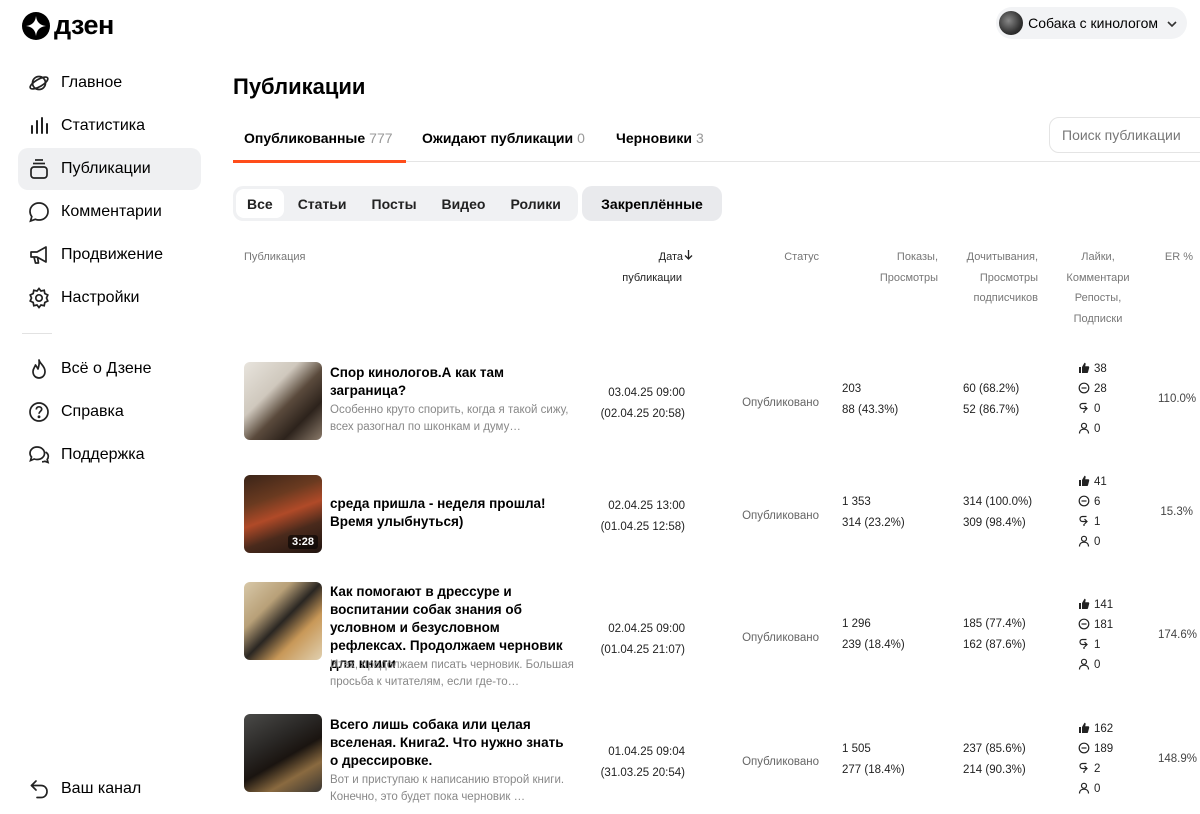 The width and height of the screenshot is (1200, 814). Describe the element at coordinates (1100, 482) in the screenshot. I see `likes-count: 41` at that location.